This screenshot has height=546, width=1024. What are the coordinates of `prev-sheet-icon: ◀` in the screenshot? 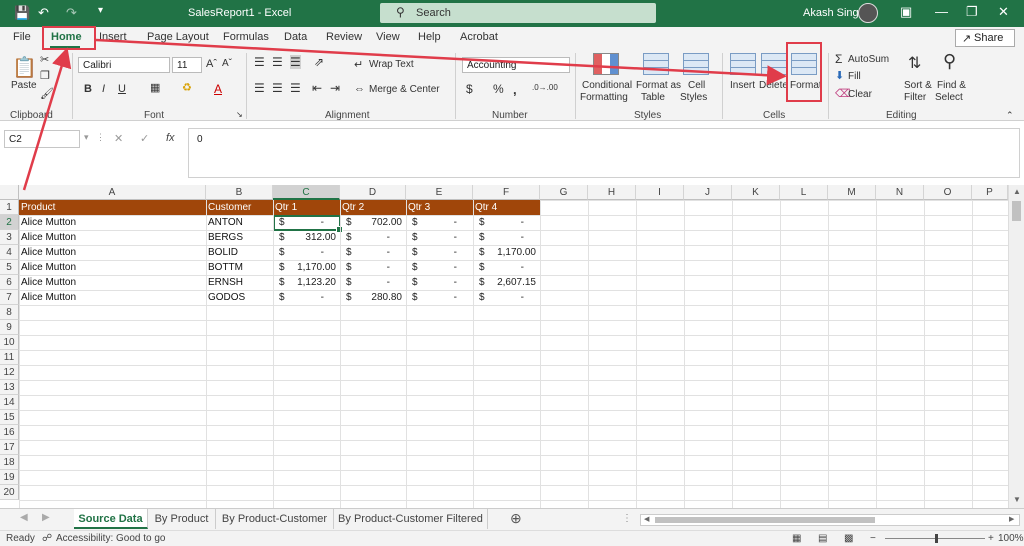 It's located at (24, 517).